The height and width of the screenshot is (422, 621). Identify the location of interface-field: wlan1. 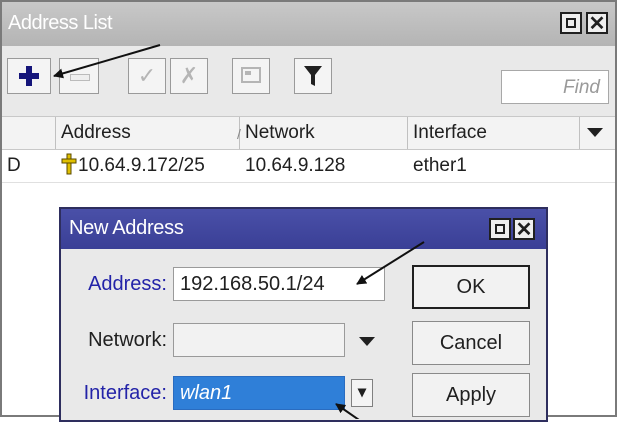
(259, 393).